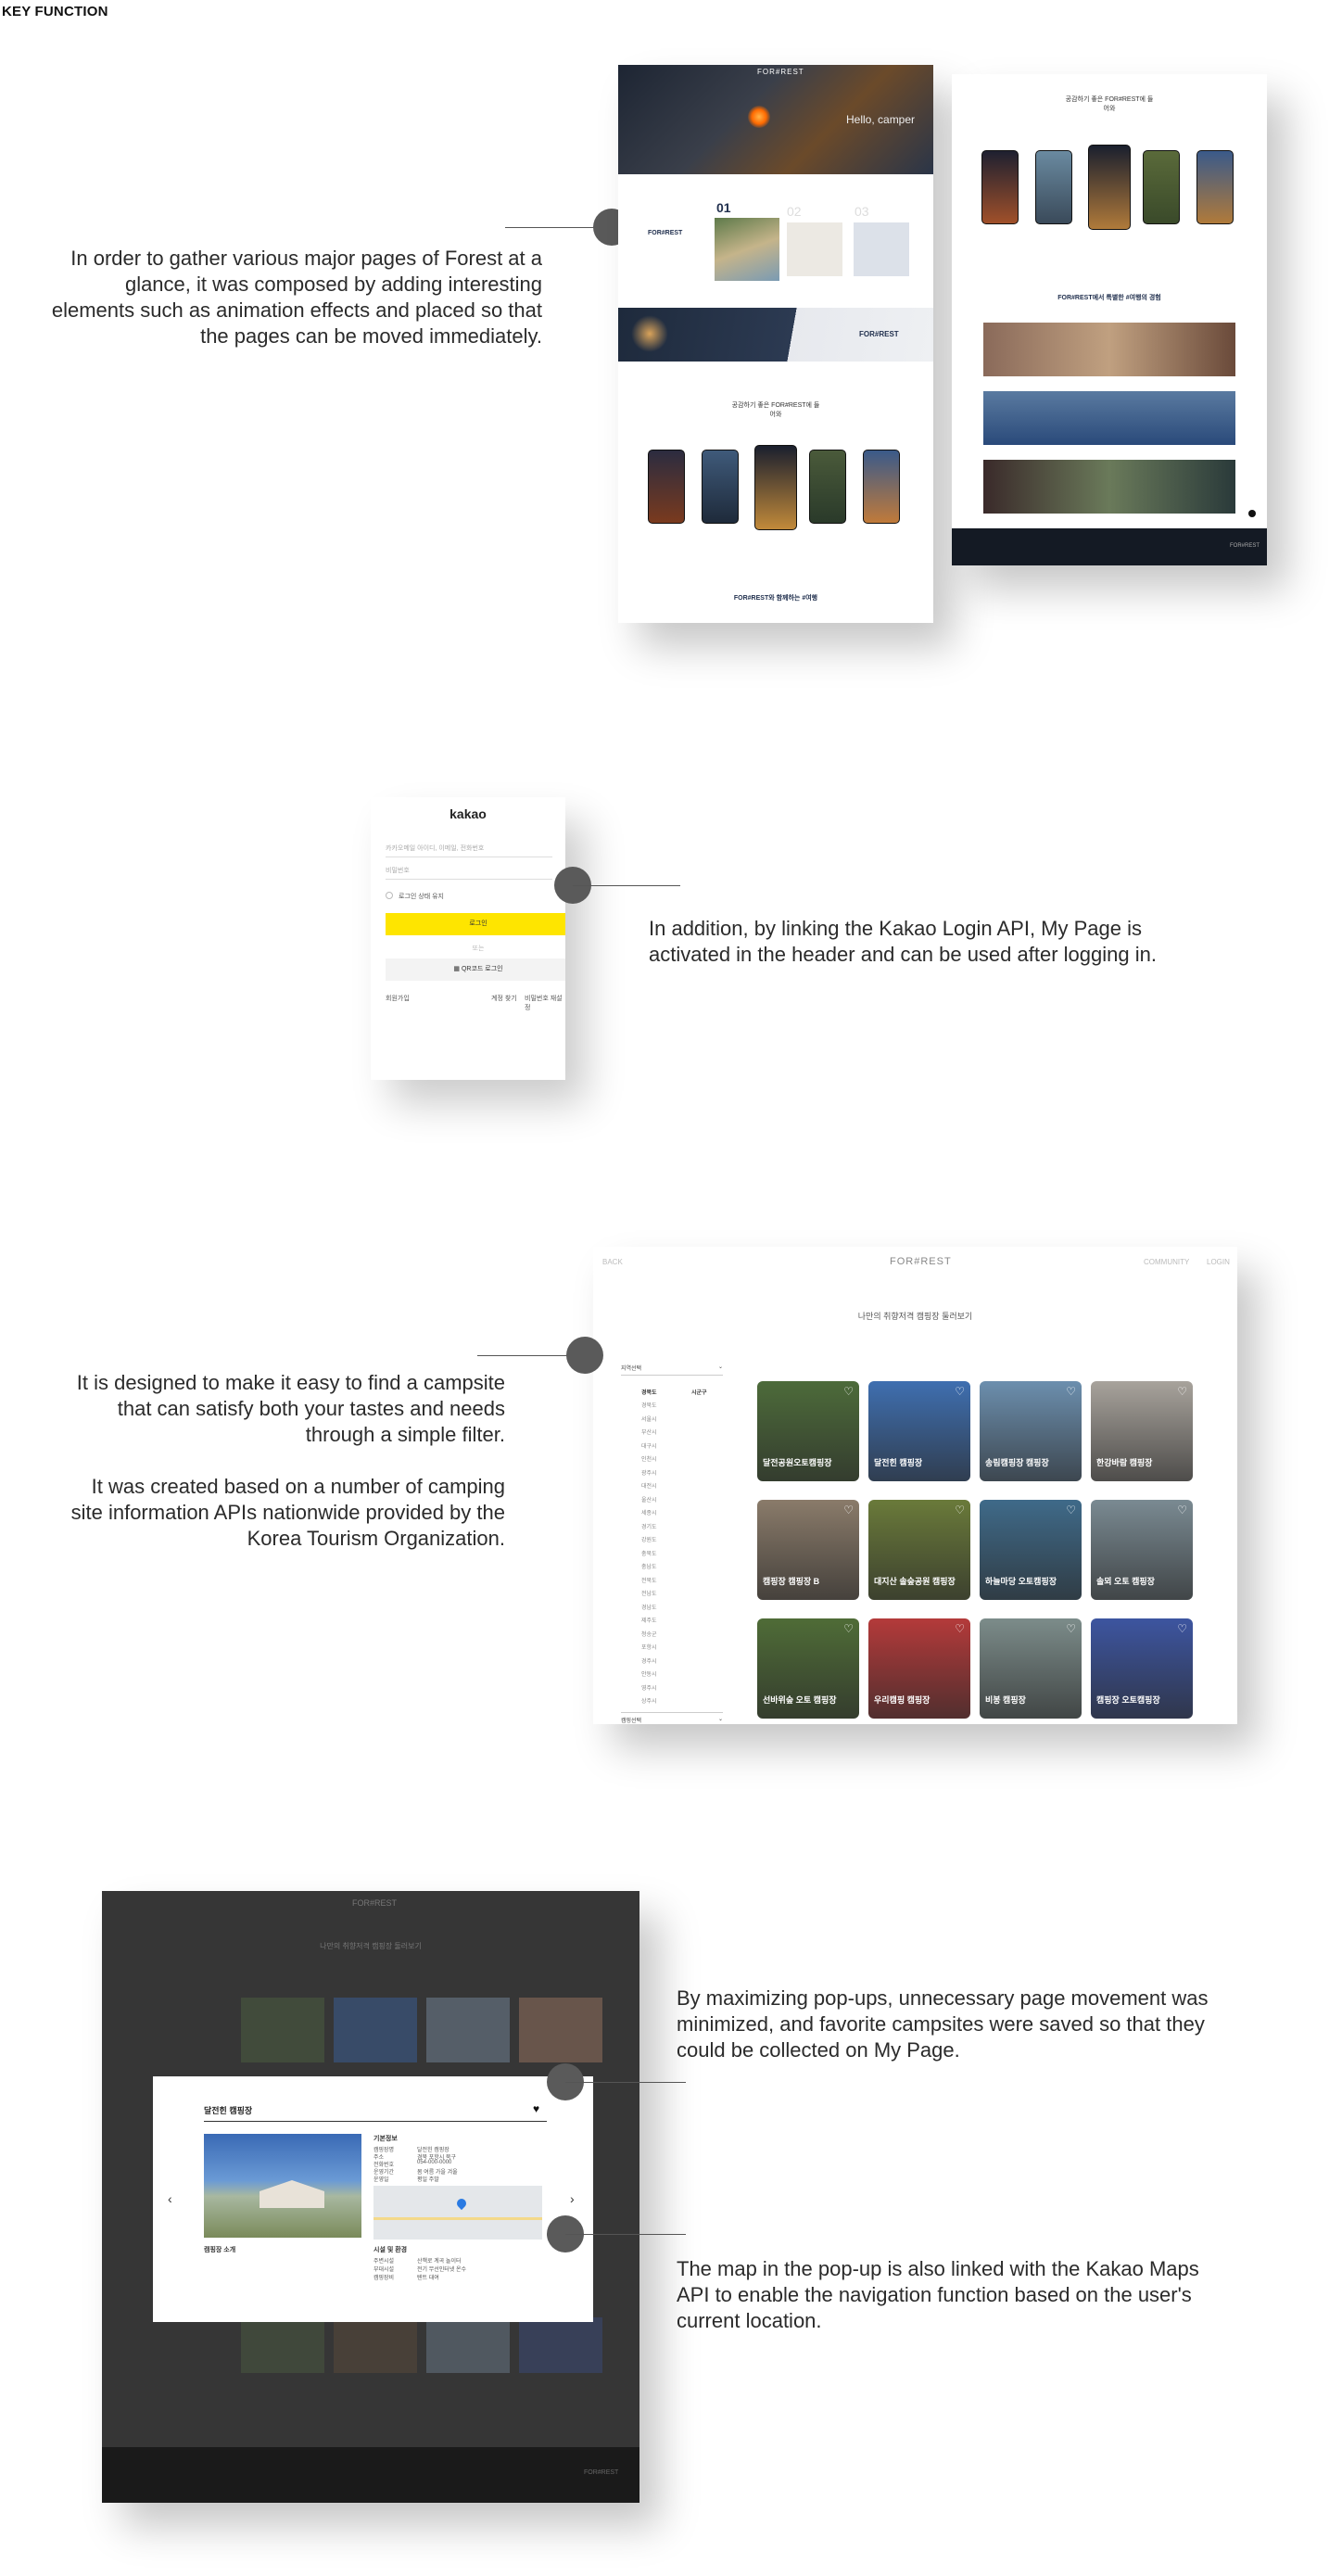 The width and height of the screenshot is (1342, 2576). Describe the element at coordinates (649, 1566) in the screenshot. I see `region-option: 충남도` at that location.